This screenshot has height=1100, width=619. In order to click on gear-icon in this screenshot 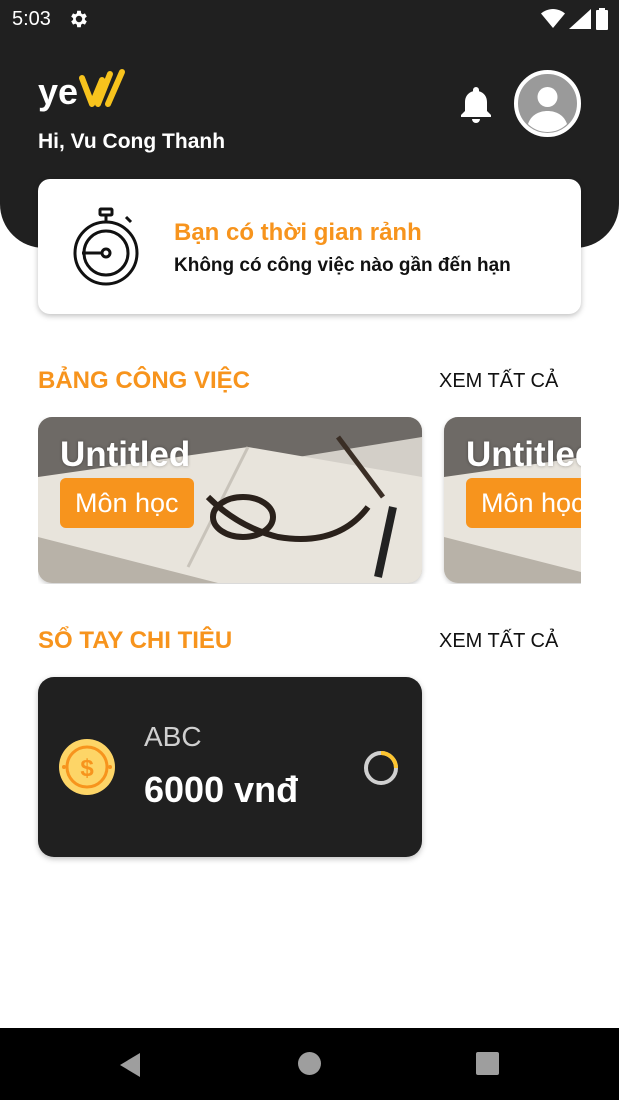, I will do `click(79, 19)`.